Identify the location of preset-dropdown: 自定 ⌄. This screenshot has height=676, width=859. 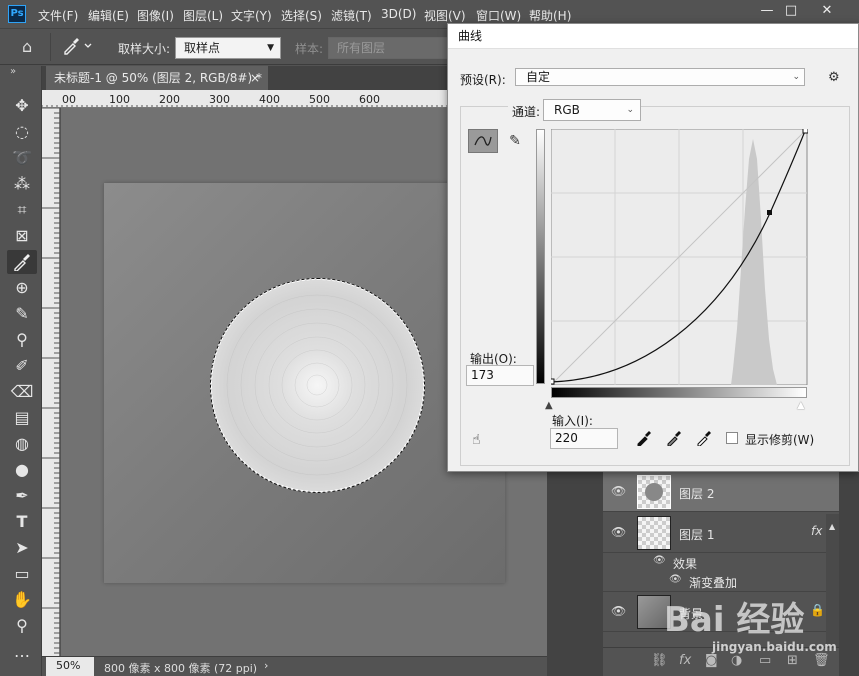
(660, 77).